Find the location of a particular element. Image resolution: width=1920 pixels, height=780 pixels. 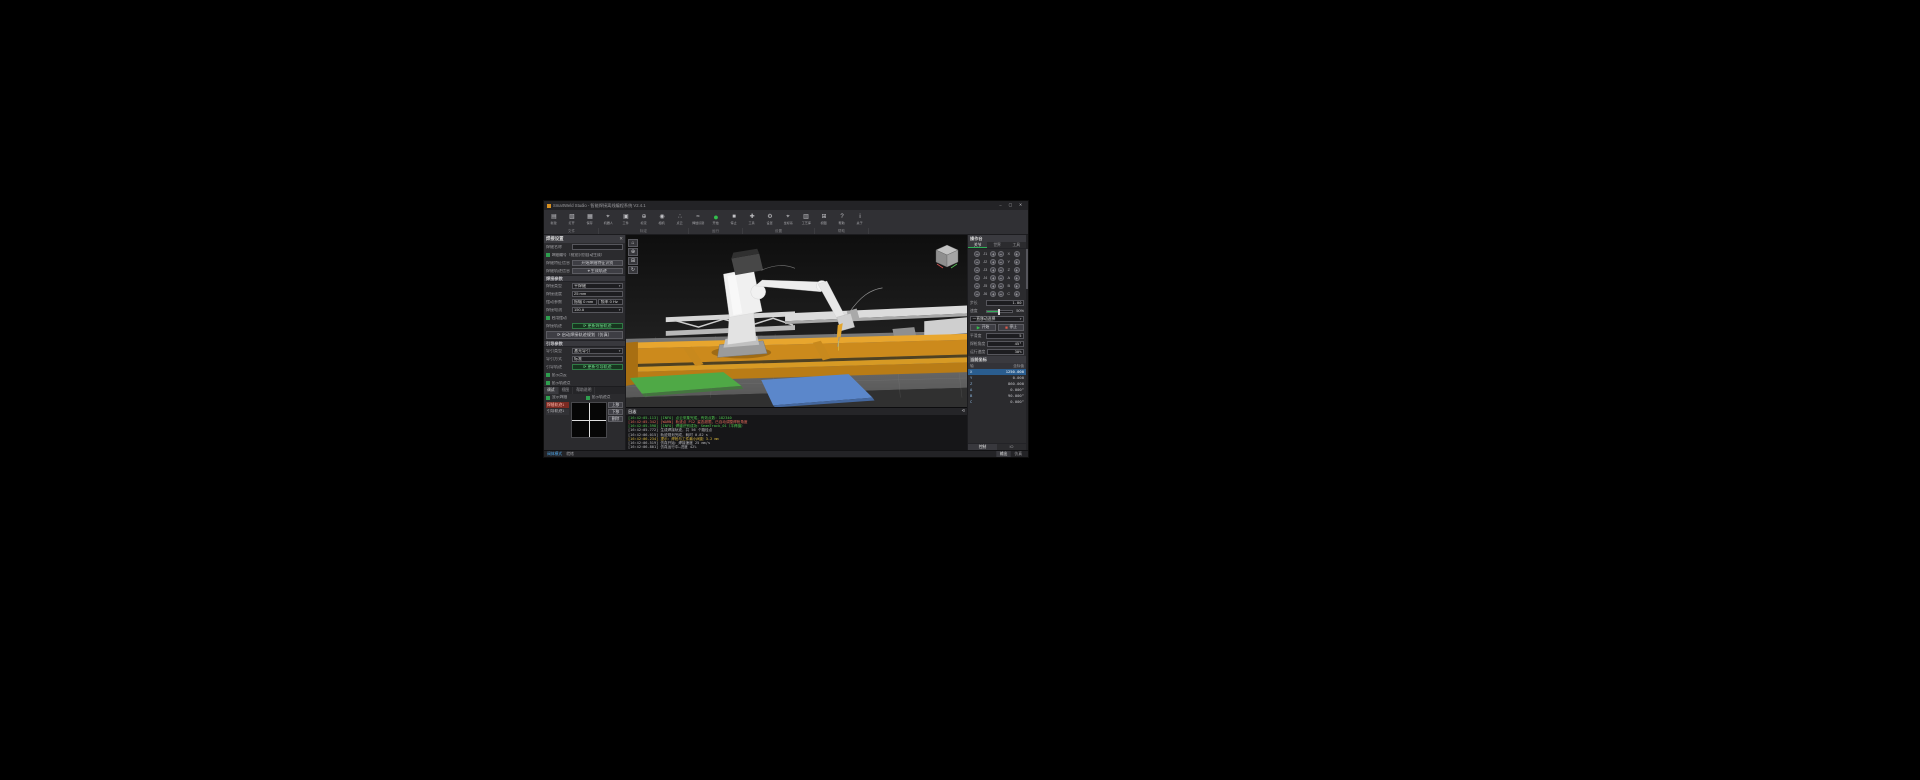

viewport-tool-button: ↻ is located at coordinates (633, 270).